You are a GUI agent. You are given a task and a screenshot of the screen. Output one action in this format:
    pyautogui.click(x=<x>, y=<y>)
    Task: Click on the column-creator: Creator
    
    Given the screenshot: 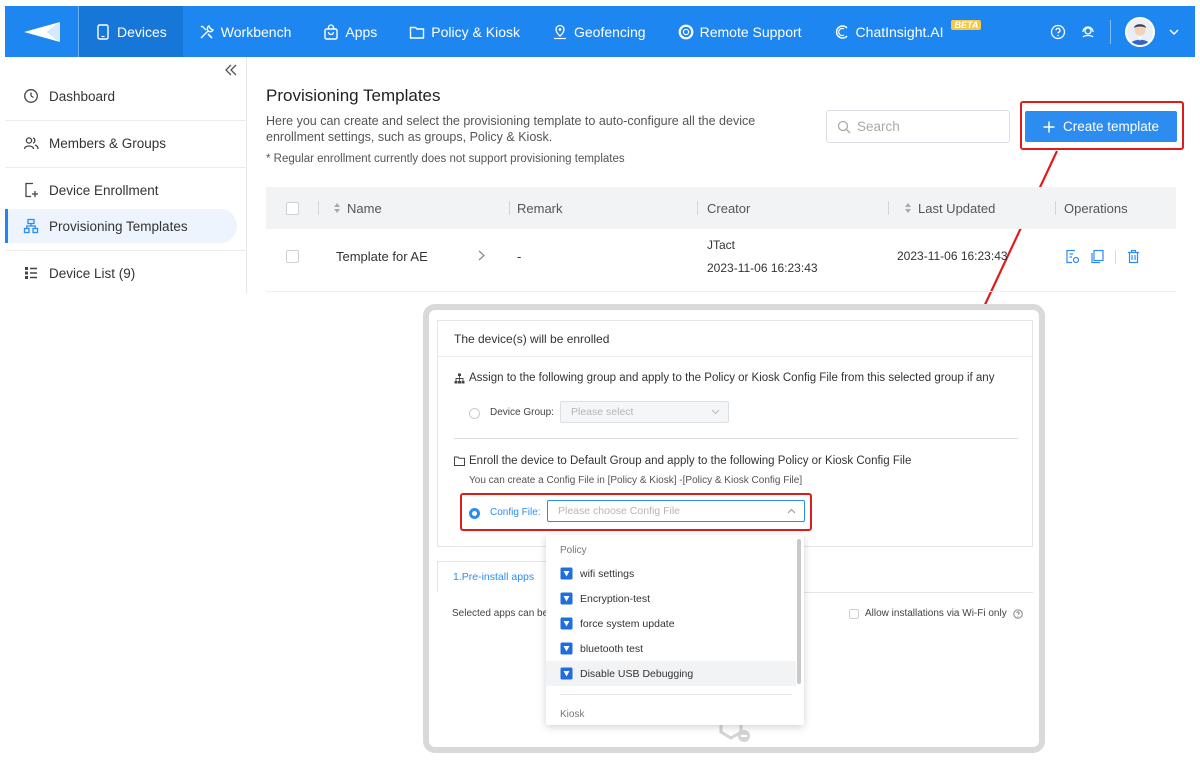 What is the action you would take?
    pyautogui.click(x=728, y=208)
    